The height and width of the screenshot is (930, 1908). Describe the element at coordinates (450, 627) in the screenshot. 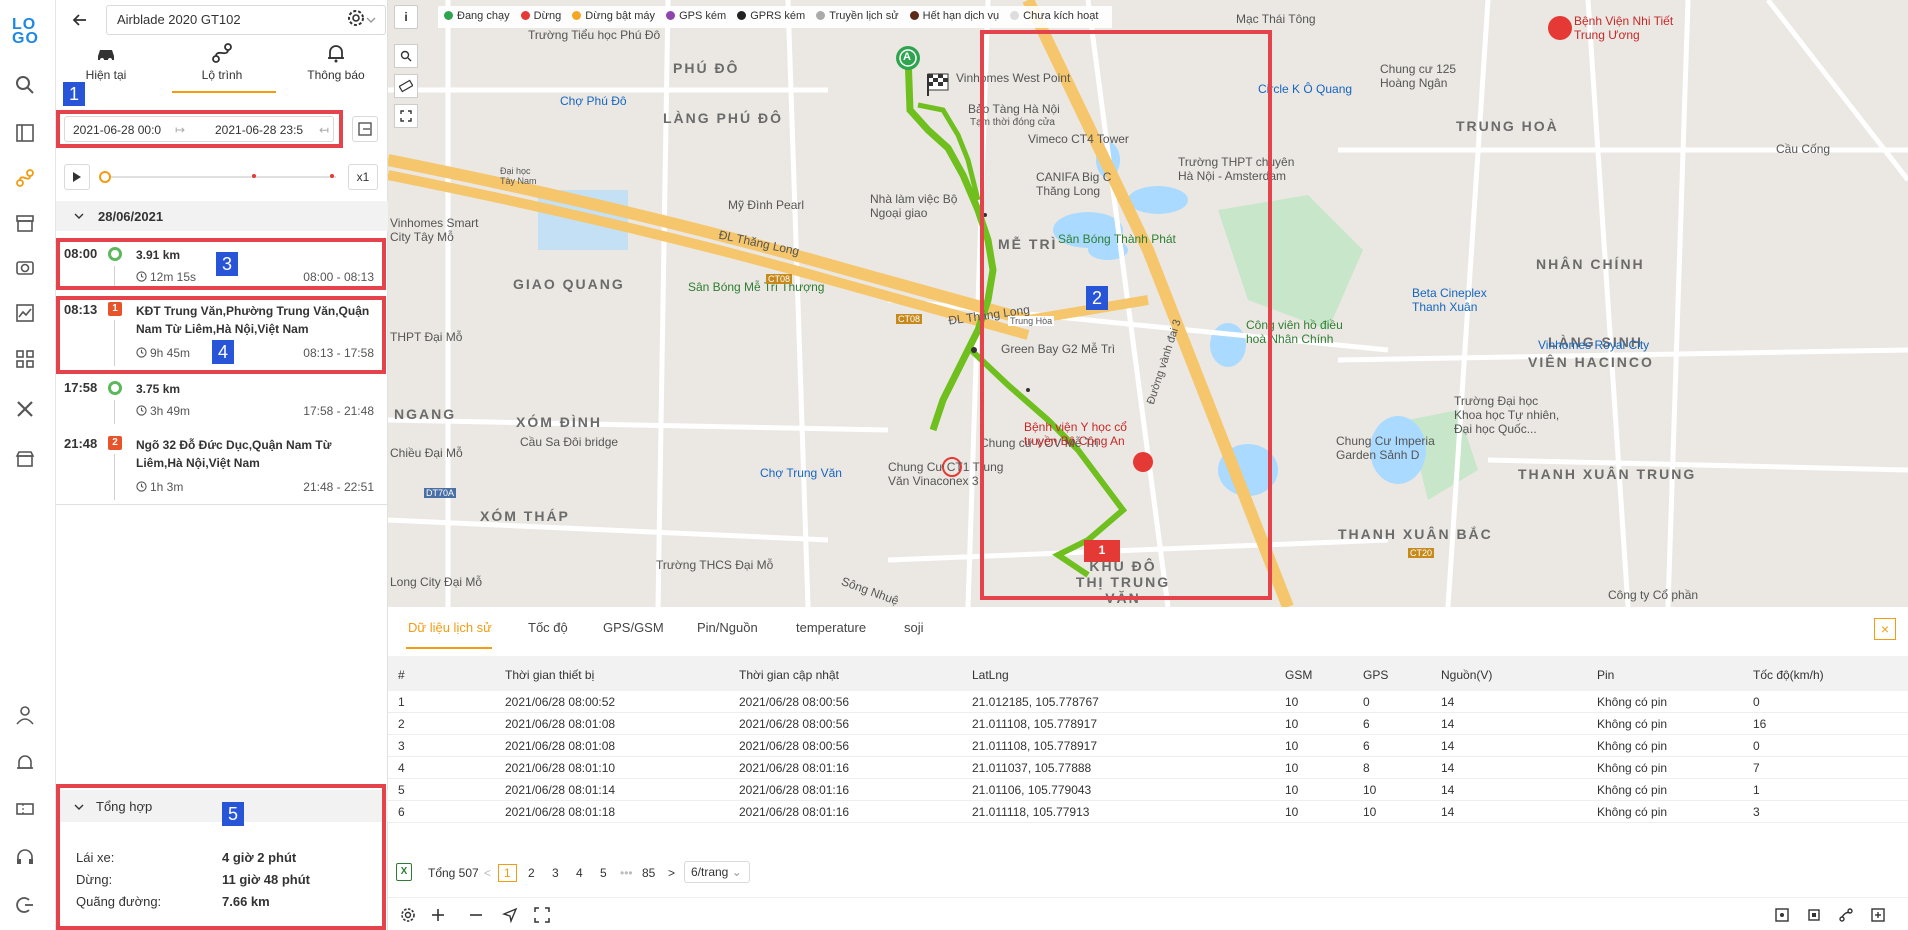

I see `tab-history: Dữ liệu lịch sử` at that location.